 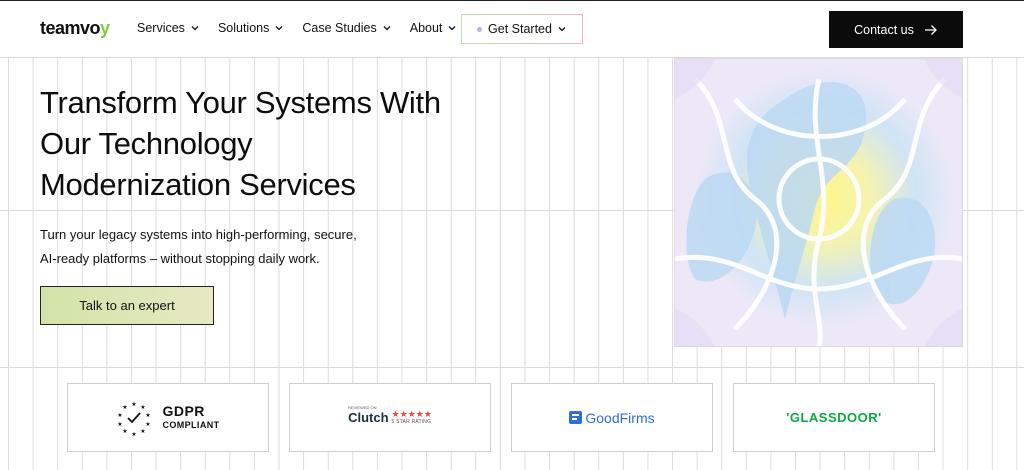 What do you see at coordinates (191, 424) in the screenshot?
I see `gdpr-subtitle: COMPLIANT` at bounding box center [191, 424].